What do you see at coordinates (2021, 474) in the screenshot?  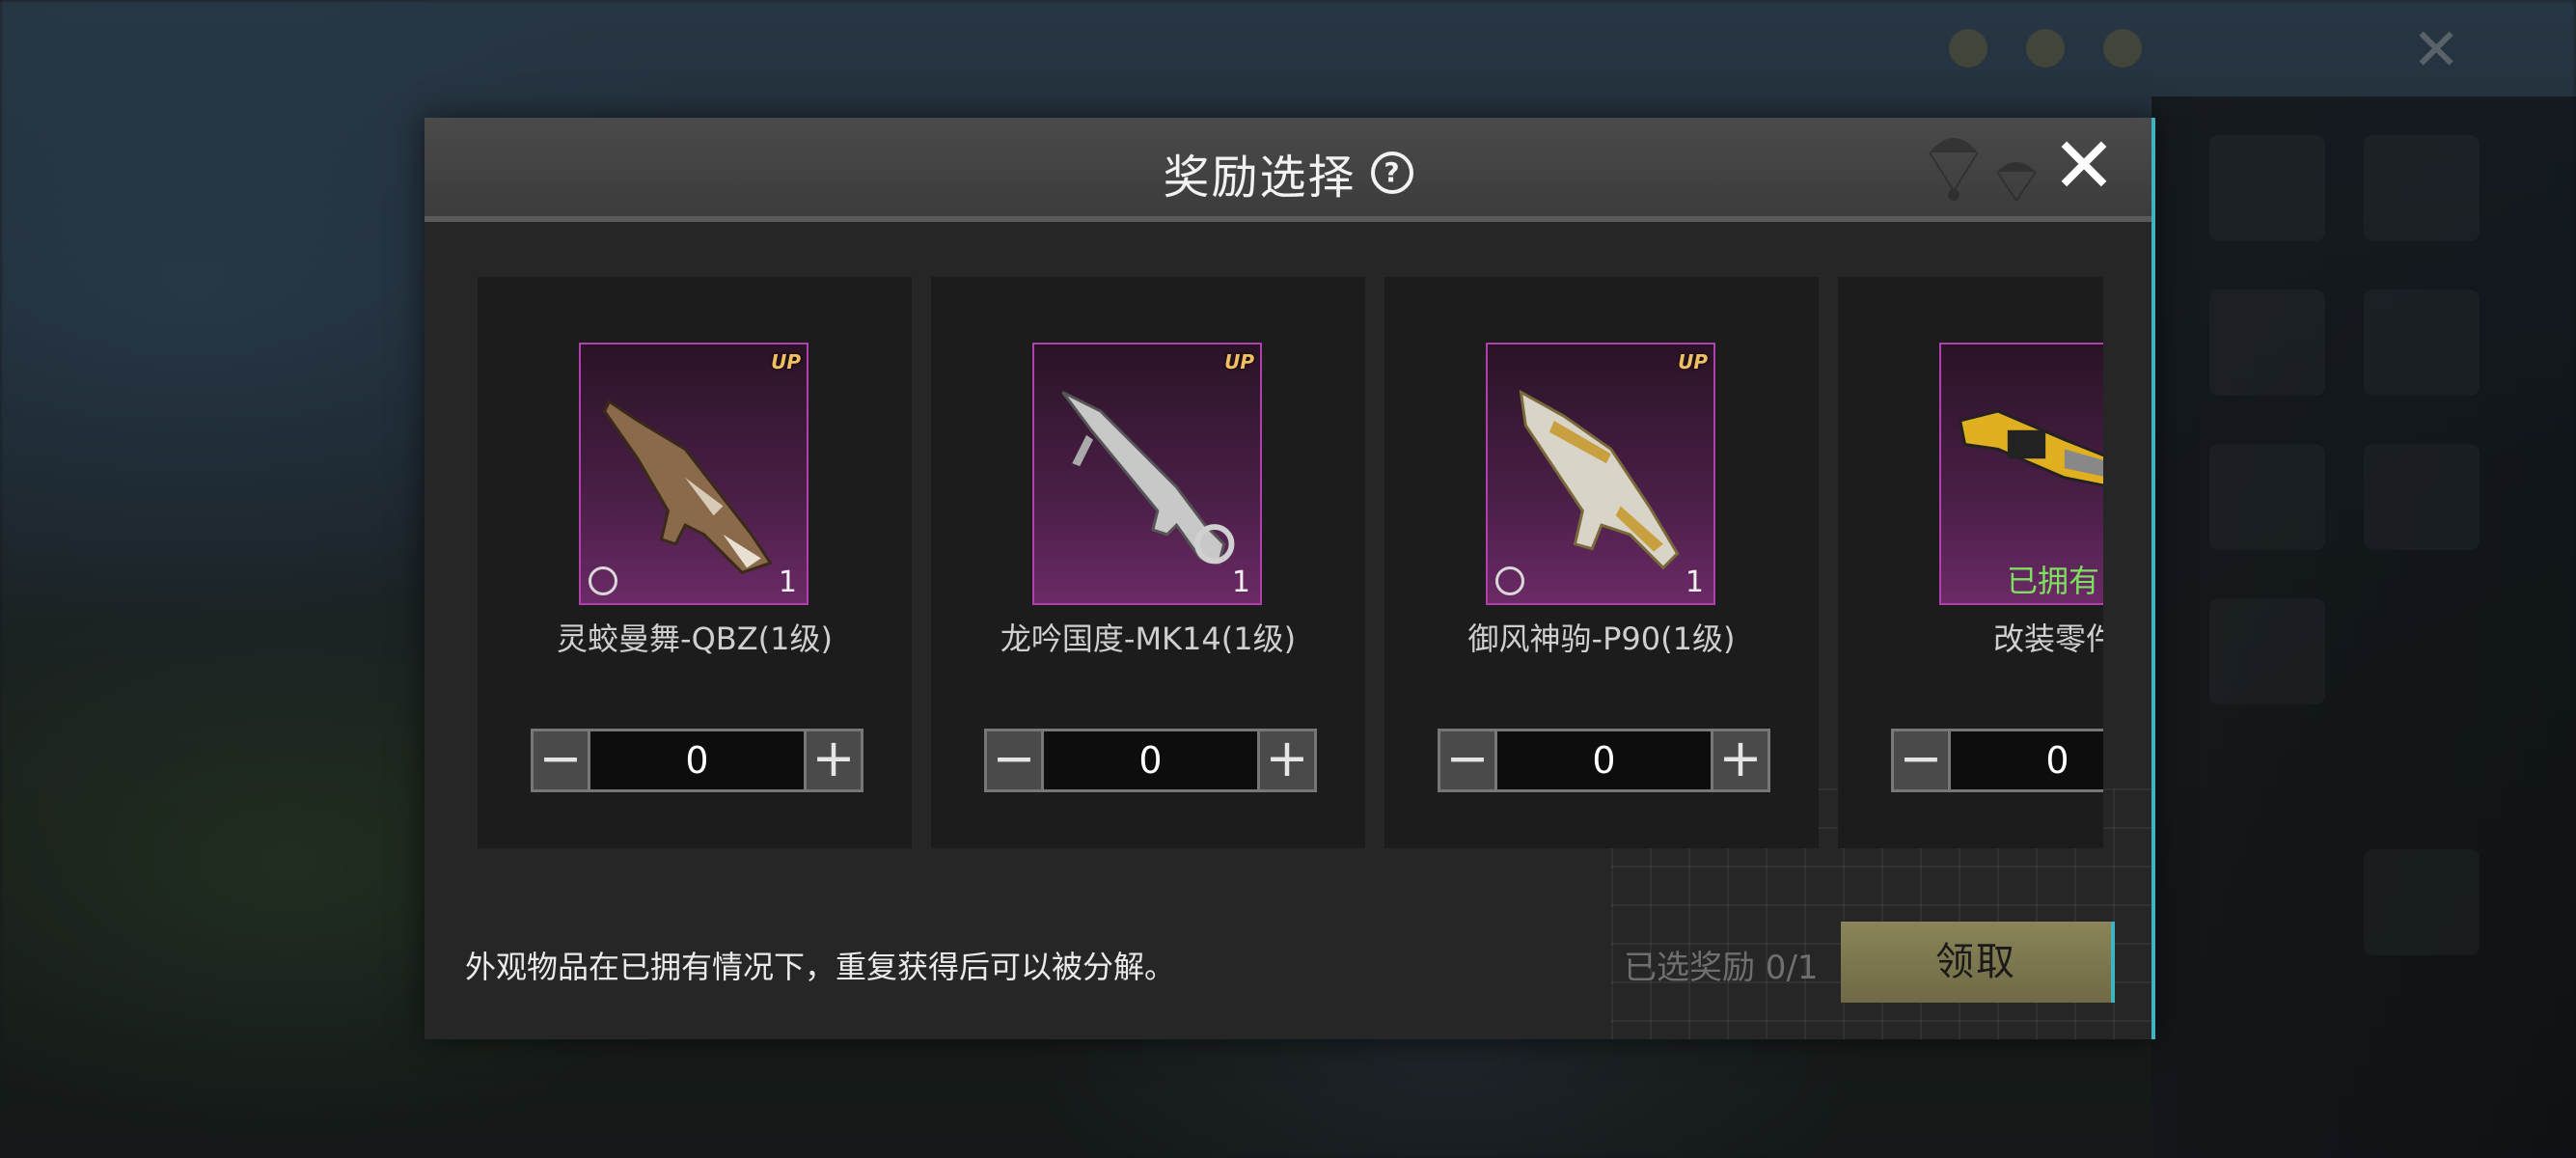 I see `reward-thumbnail: 已拥有` at bounding box center [2021, 474].